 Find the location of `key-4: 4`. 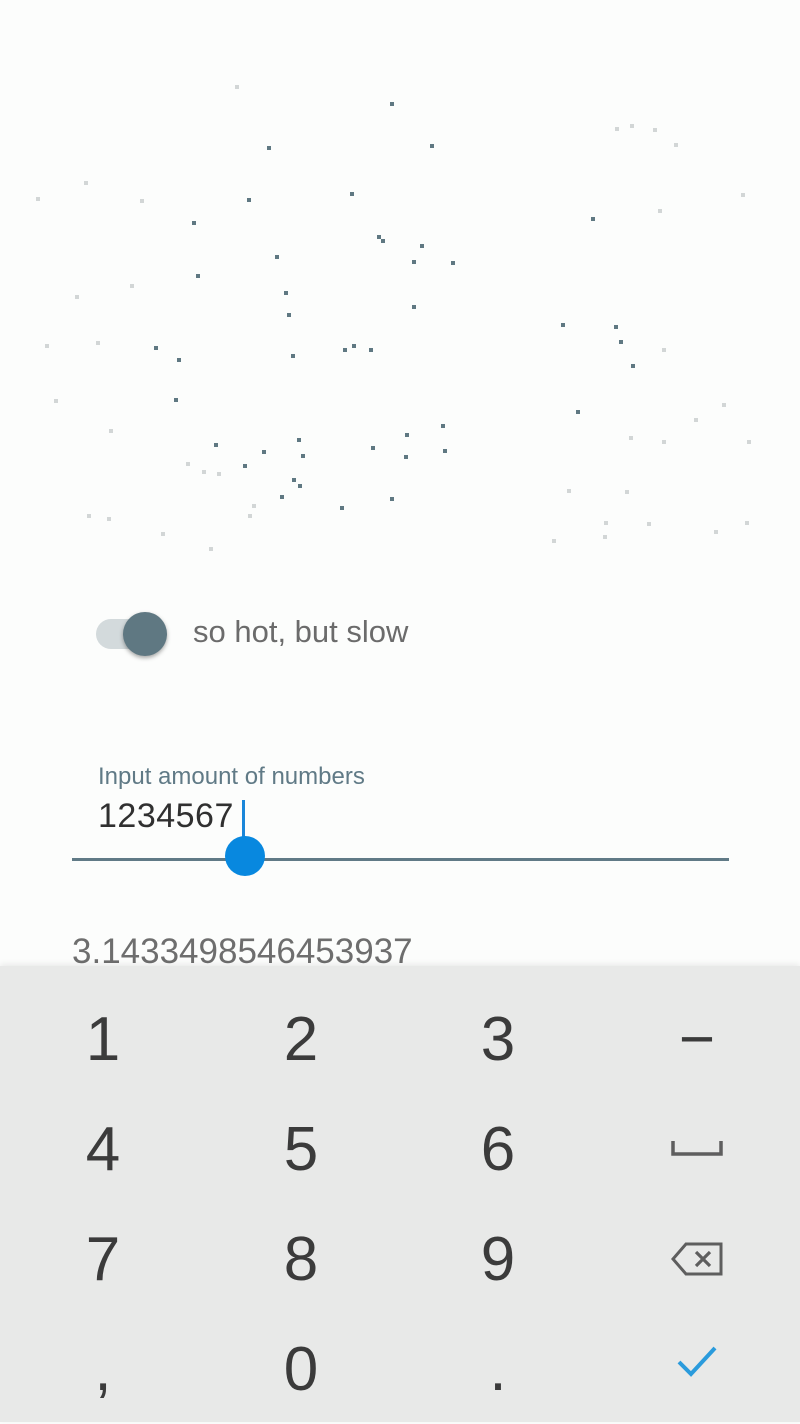

key-4: 4 is located at coordinates (103, 1149).